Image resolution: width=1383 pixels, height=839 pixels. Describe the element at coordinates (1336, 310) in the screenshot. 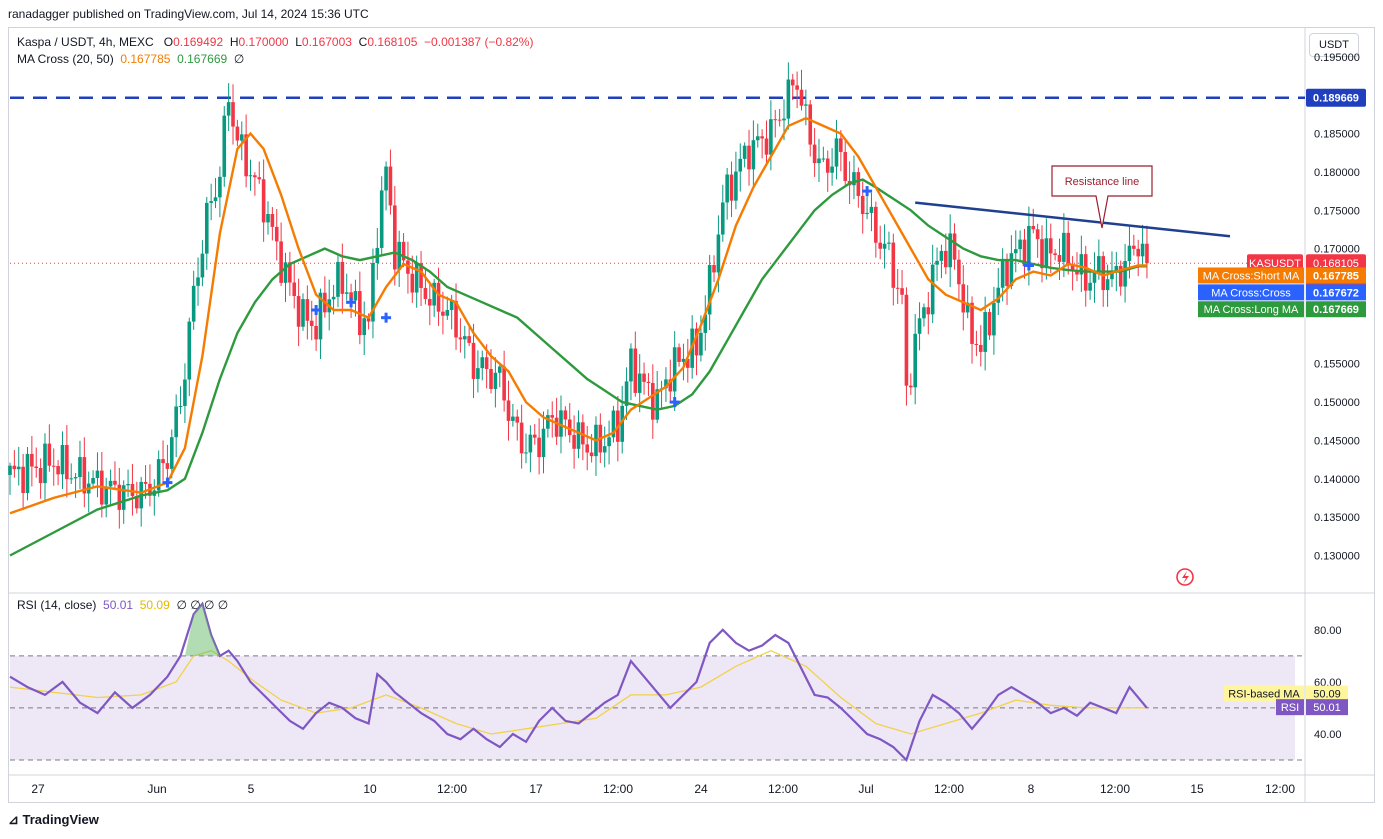

I see `ma-value-text: 0.167669` at that location.